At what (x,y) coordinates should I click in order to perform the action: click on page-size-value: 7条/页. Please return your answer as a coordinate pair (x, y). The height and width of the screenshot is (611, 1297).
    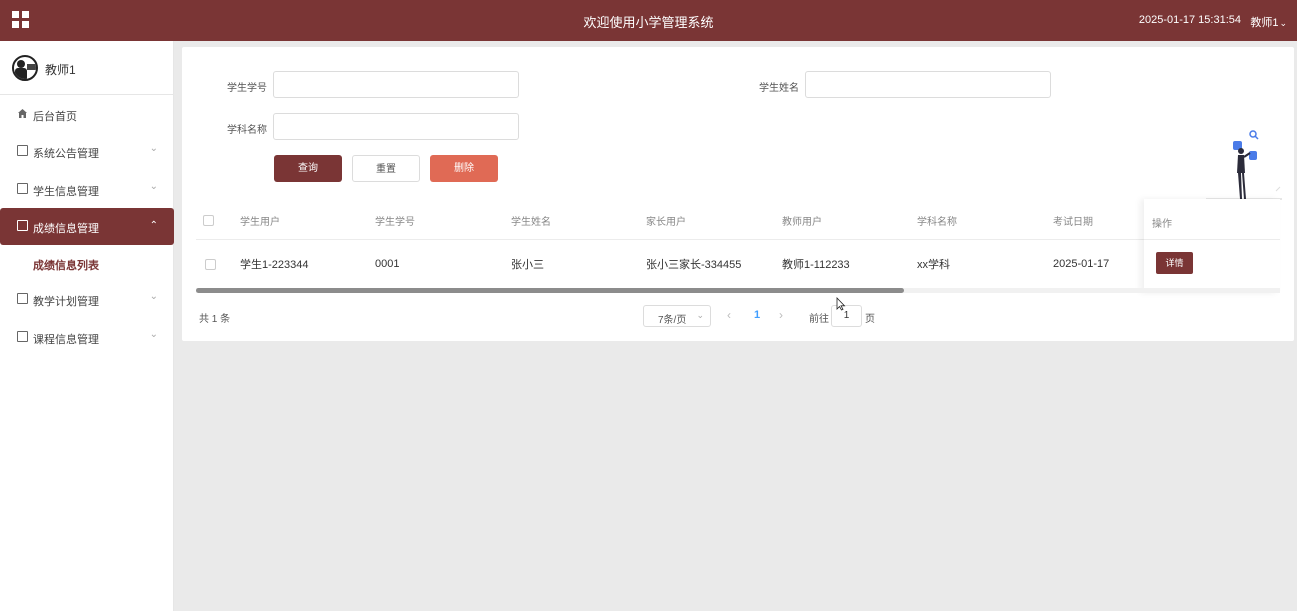
    Looking at the image, I should click on (672, 320).